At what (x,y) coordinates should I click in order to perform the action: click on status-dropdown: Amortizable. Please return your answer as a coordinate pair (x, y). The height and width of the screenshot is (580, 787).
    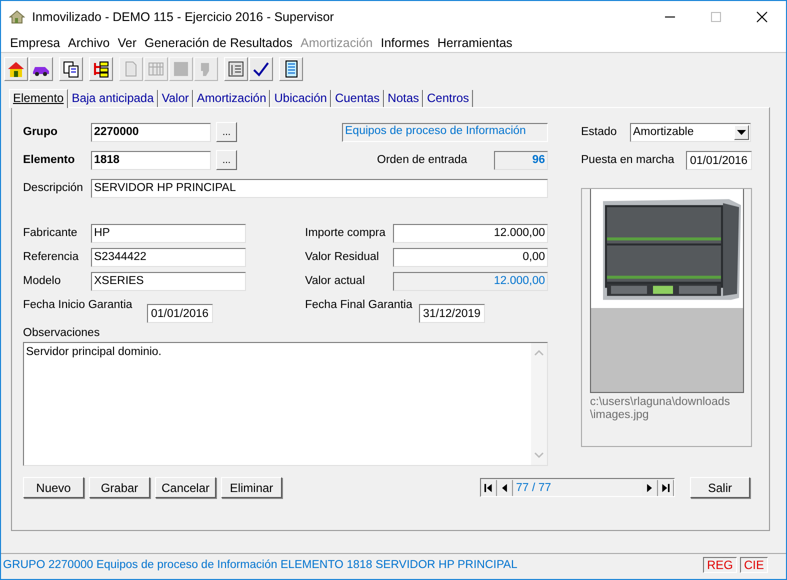
    Looking at the image, I should click on (690, 132).